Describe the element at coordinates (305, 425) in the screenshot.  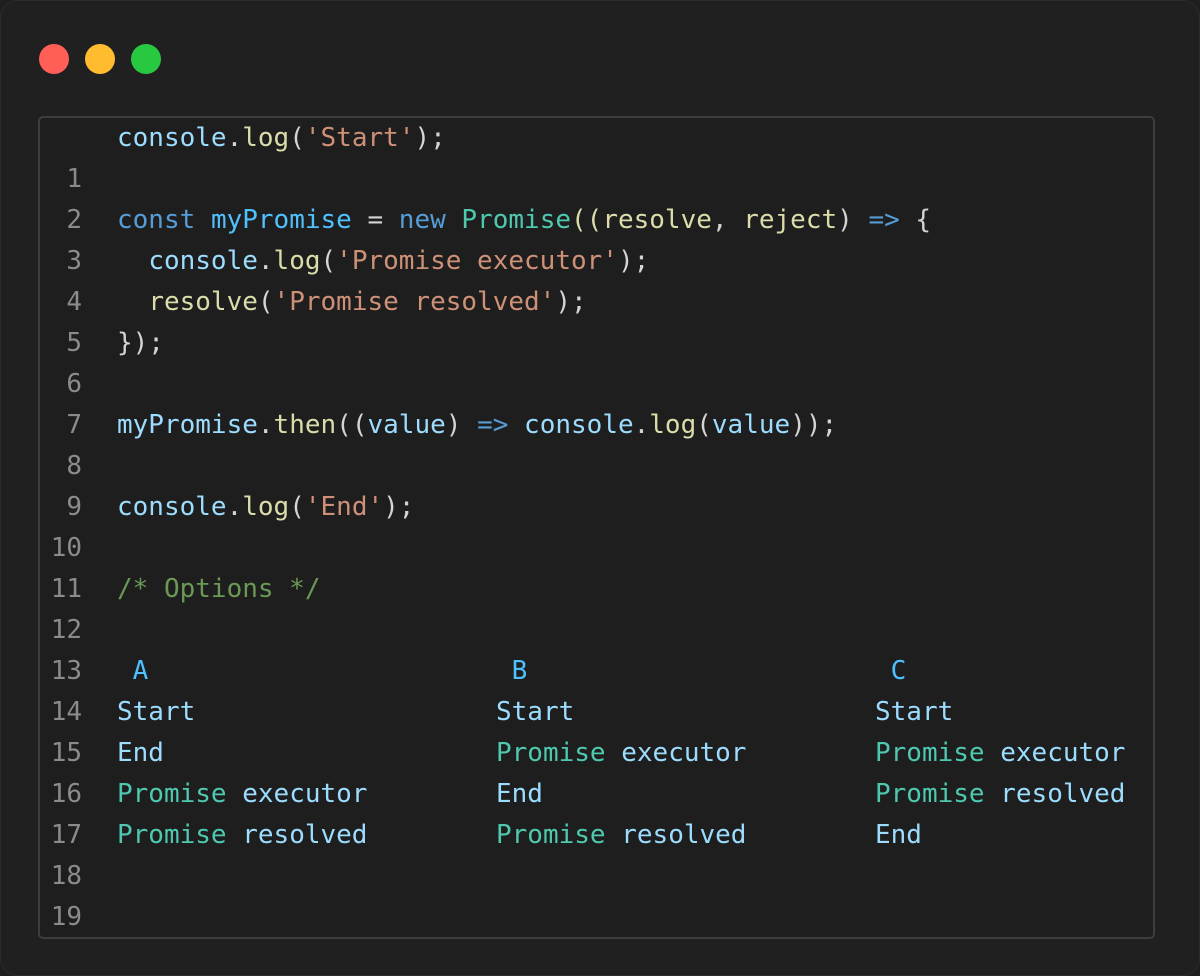
I see `token-then: then` at that location.